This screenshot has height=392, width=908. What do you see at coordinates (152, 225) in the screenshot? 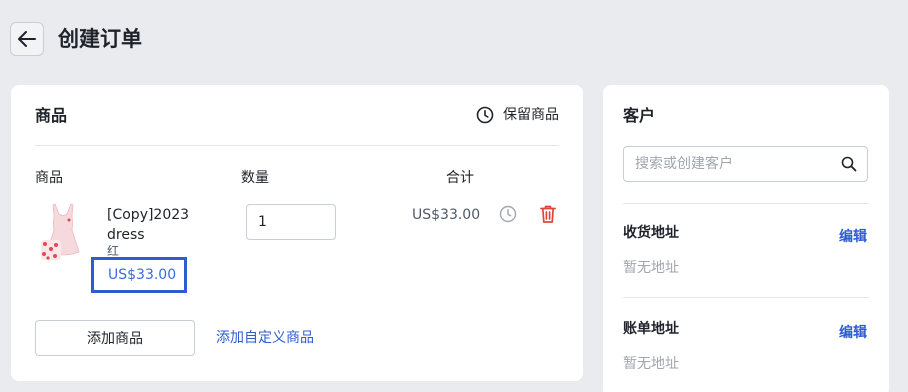
I see `product-name: [Copy]2023 dress` at bounding box center [152, 225].